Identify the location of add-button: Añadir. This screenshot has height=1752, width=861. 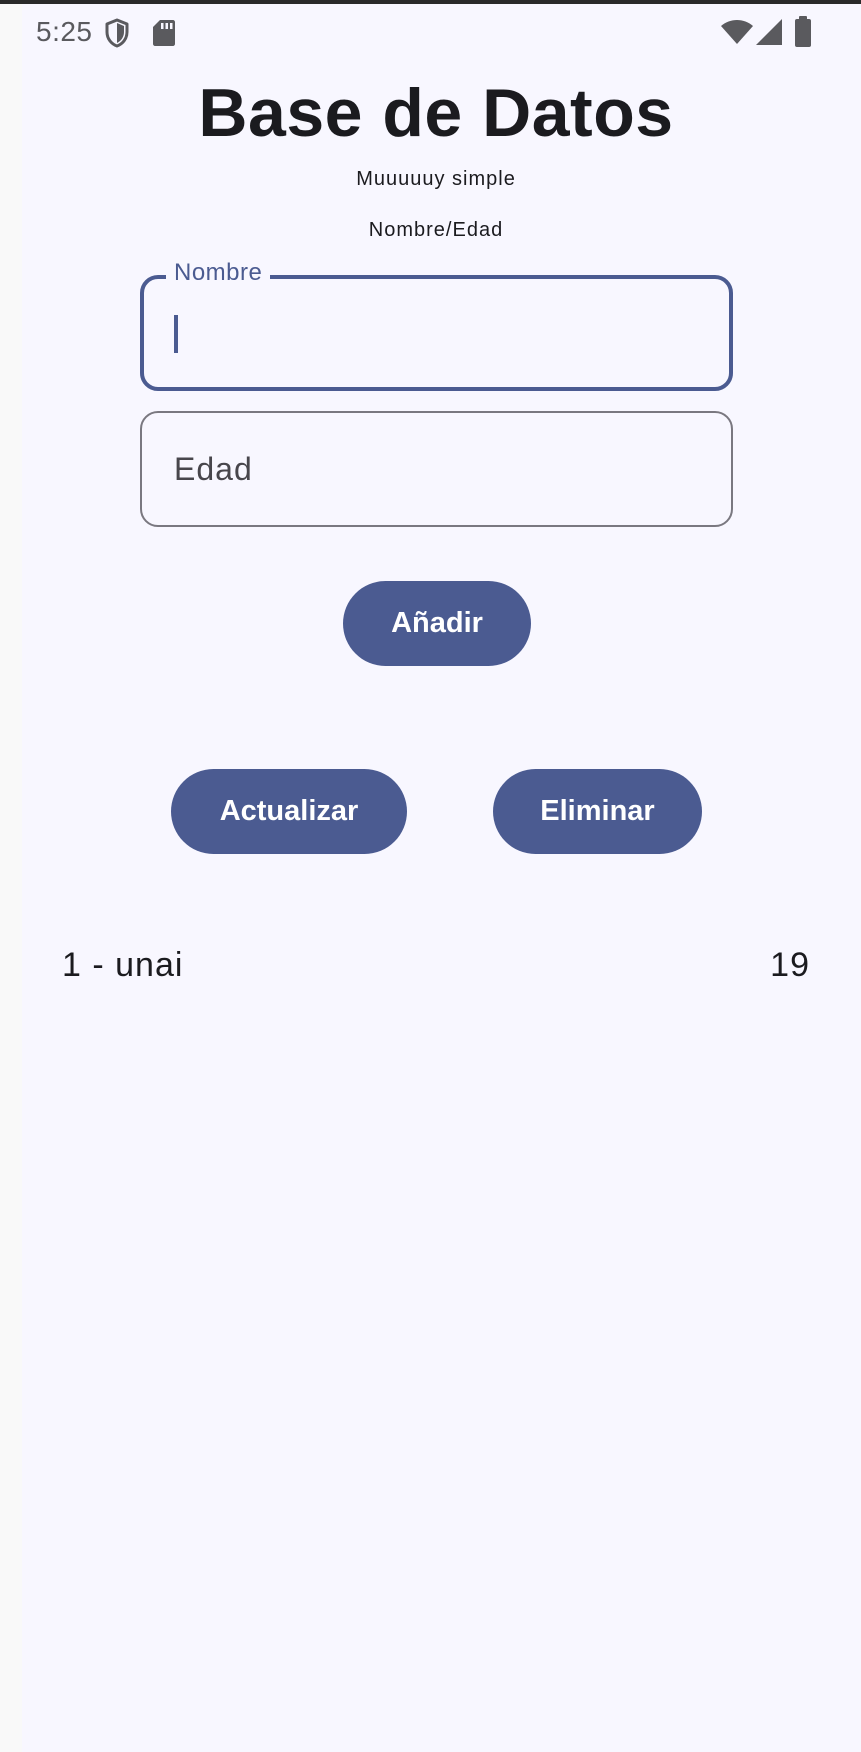
(437, 623).